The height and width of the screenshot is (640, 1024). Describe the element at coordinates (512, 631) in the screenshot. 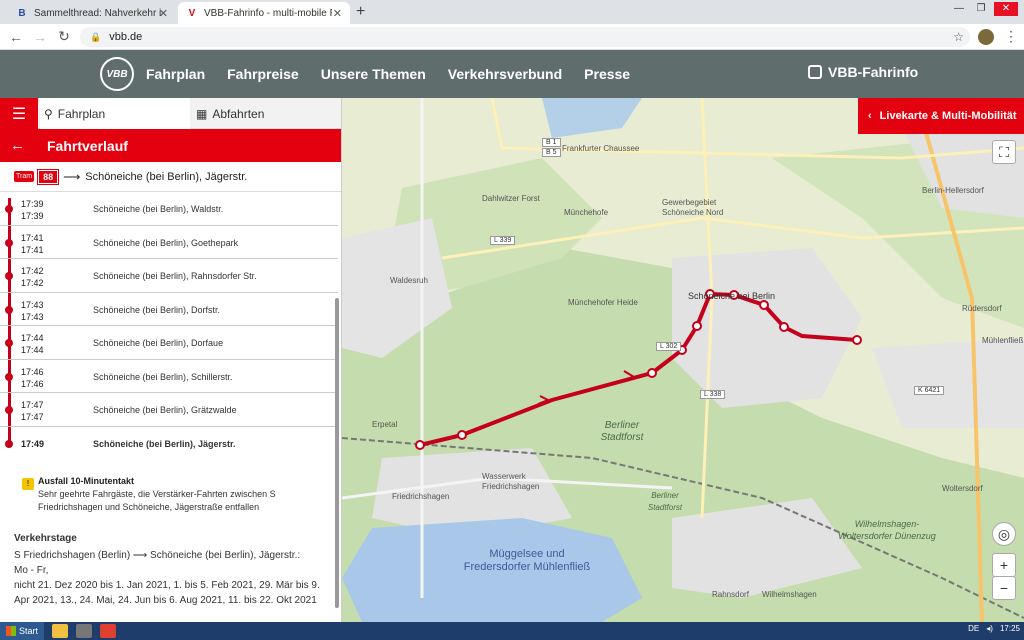

I see `taskbar: Start DE ◂) 17:25` at that location.